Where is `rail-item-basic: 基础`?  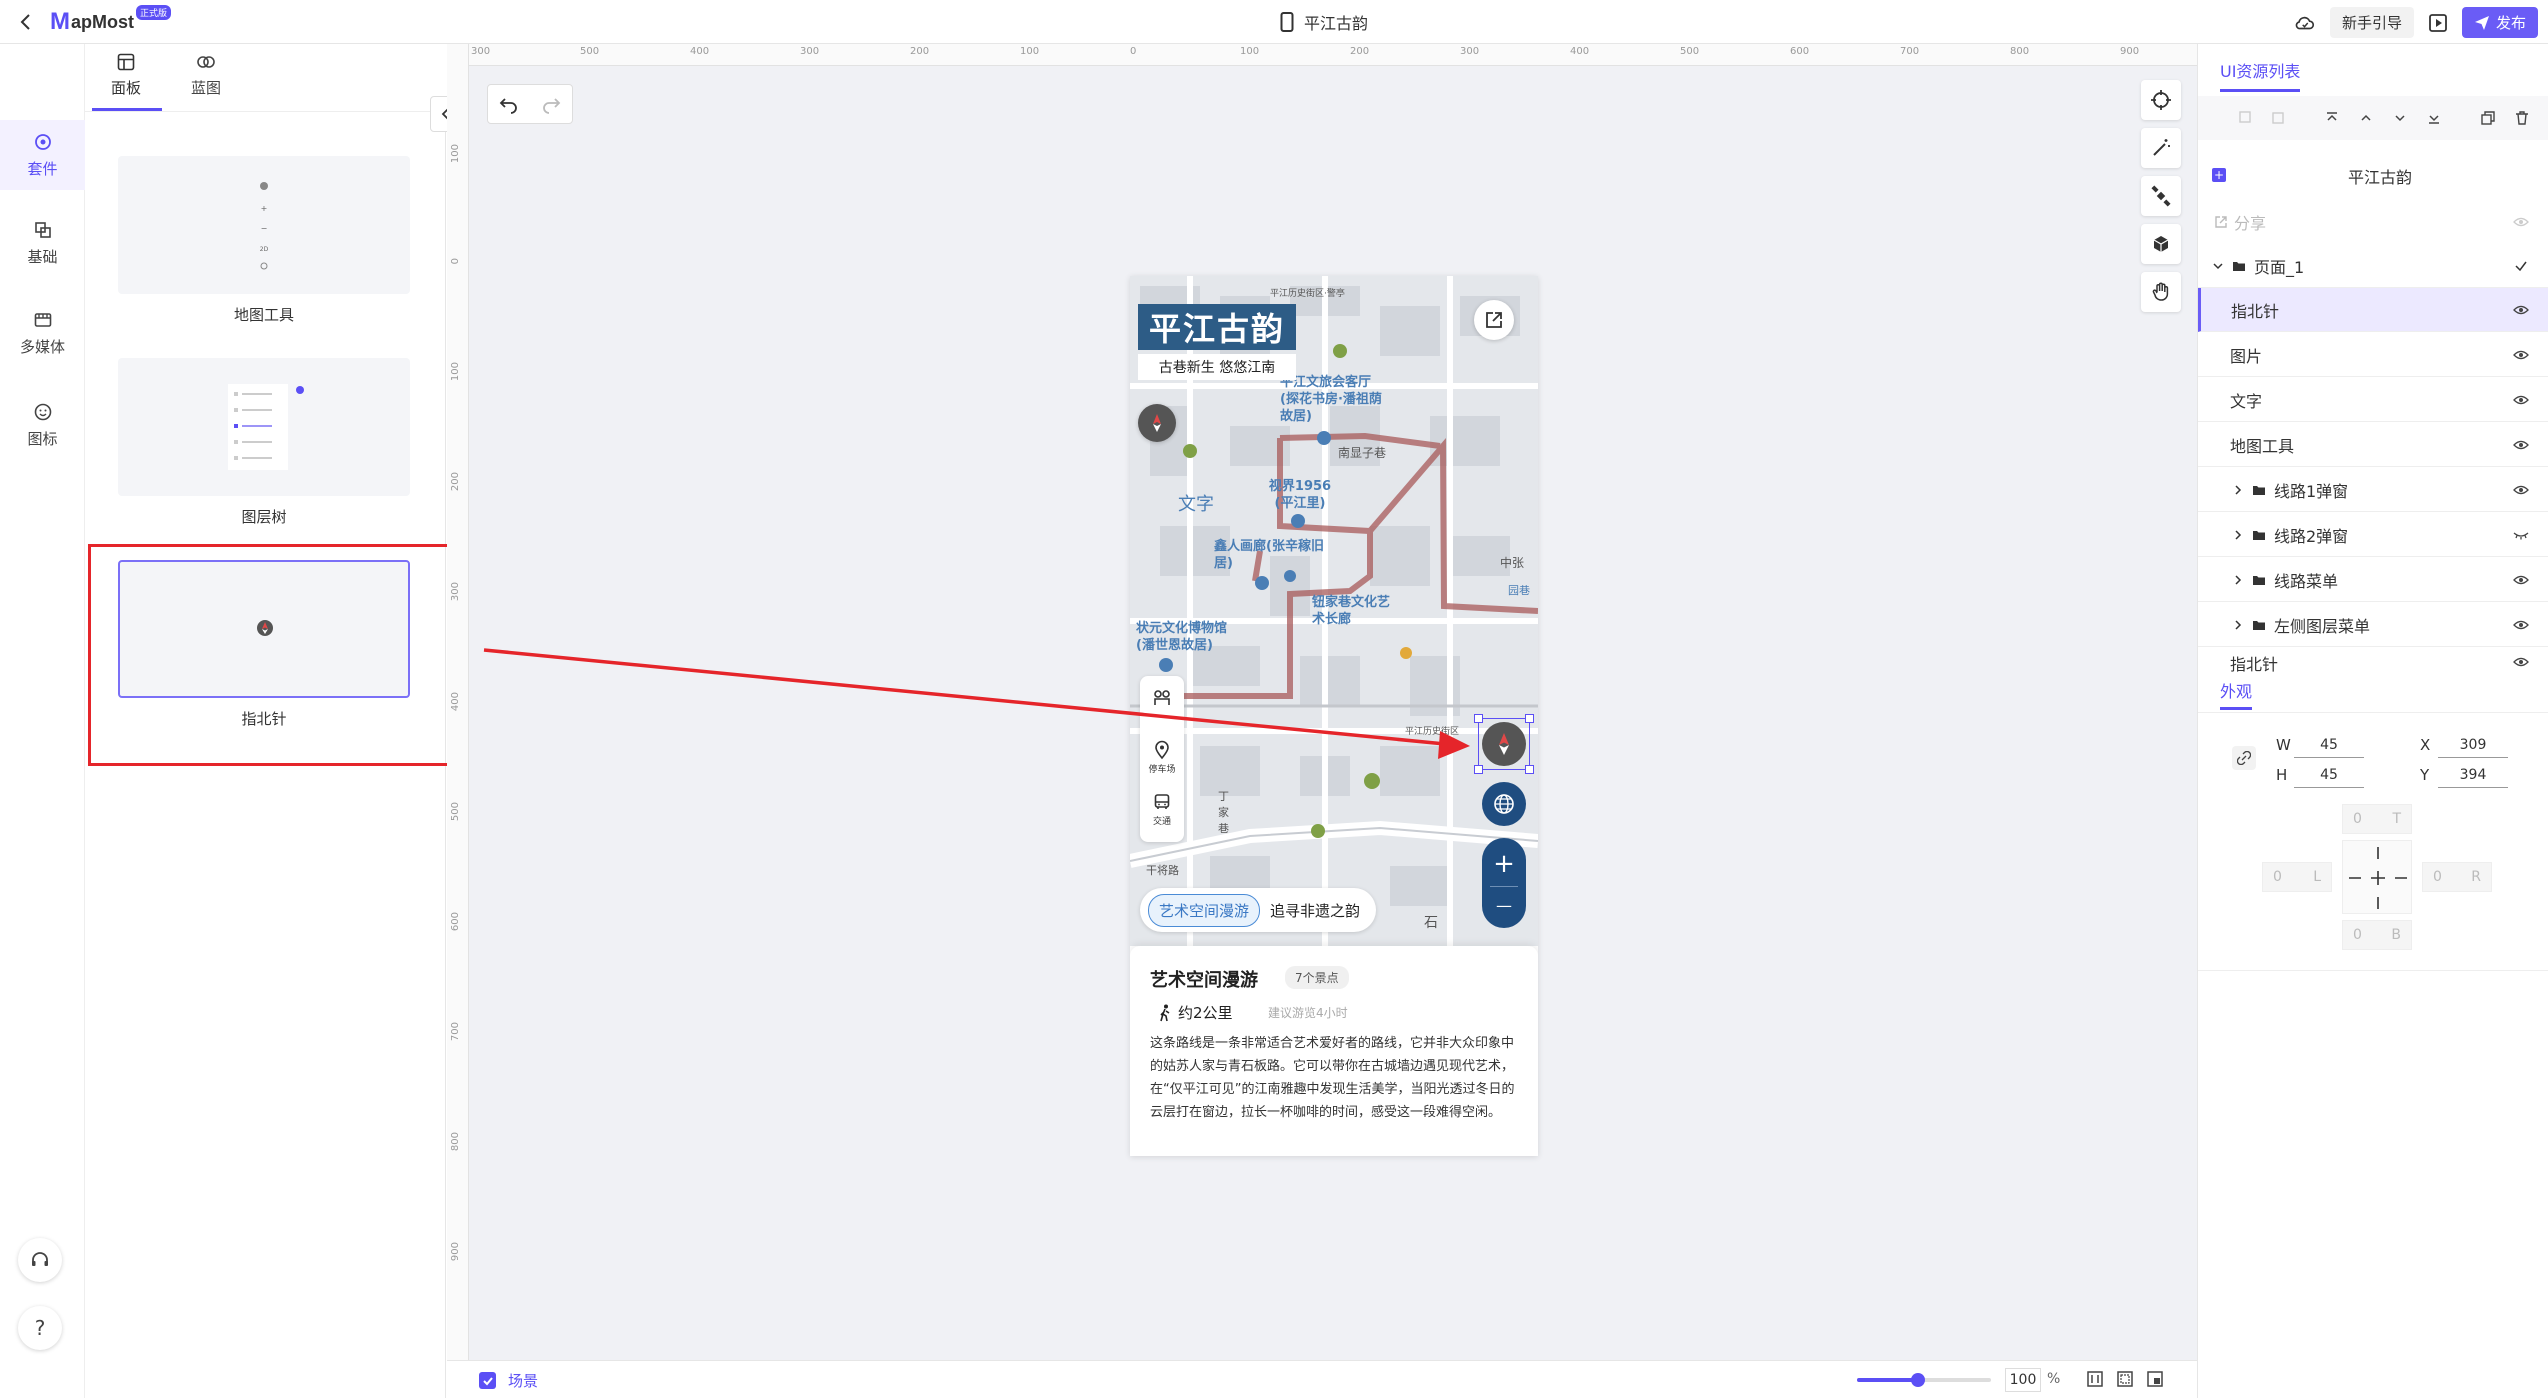
rail-item-basic: 基础 is located at coordinates (42, 243).